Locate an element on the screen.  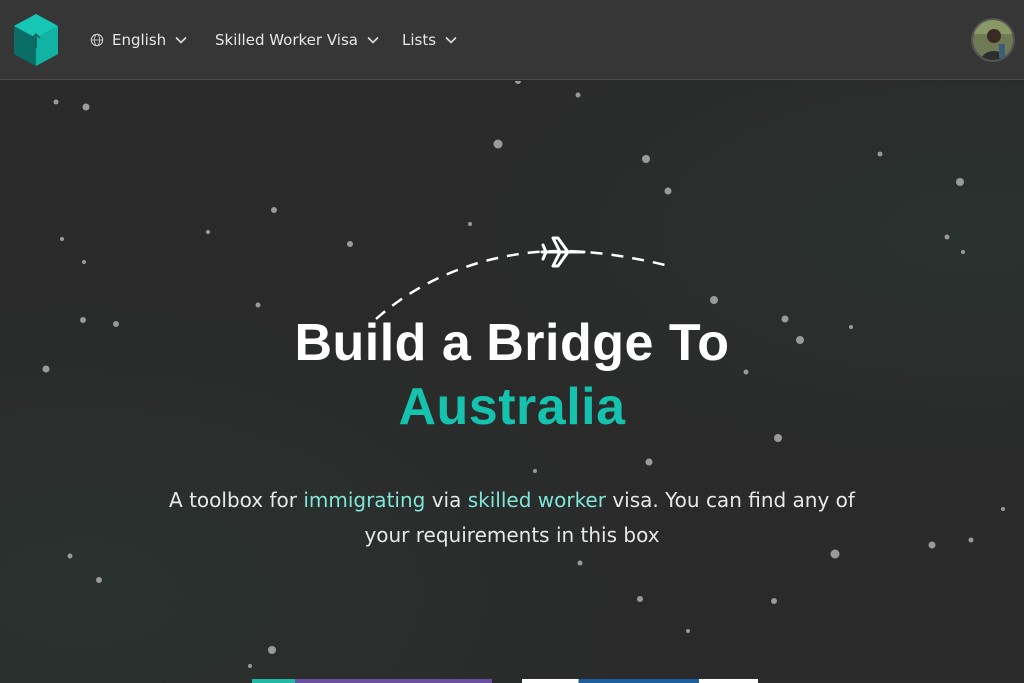
hexagon-box-logo-icon is located at coordinates (36, 40).